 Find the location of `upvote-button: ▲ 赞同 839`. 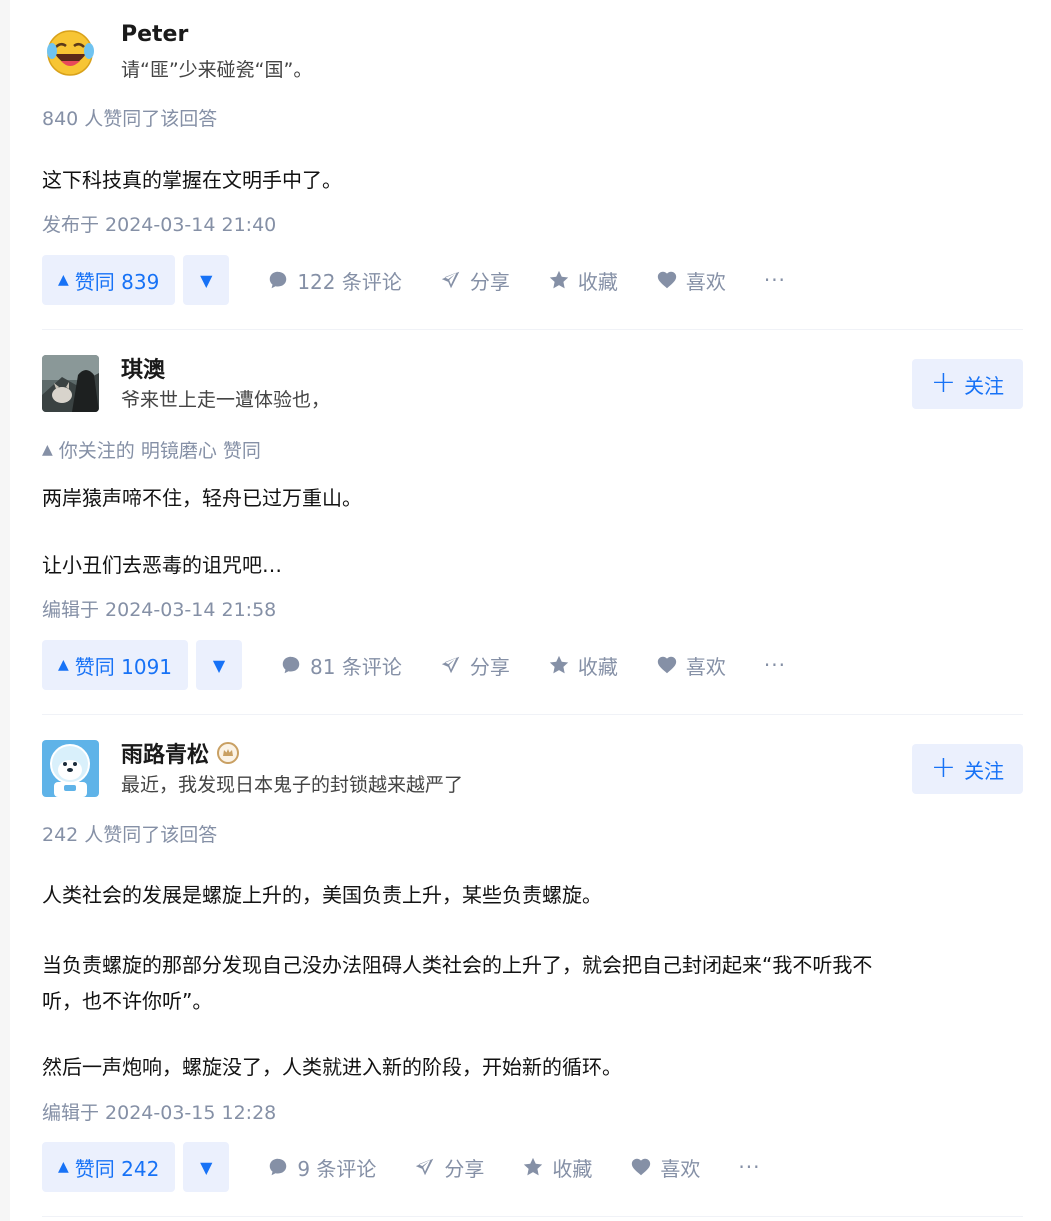

upvote-button: ▲ 赞同 839 is located at coordinates (109, 280).